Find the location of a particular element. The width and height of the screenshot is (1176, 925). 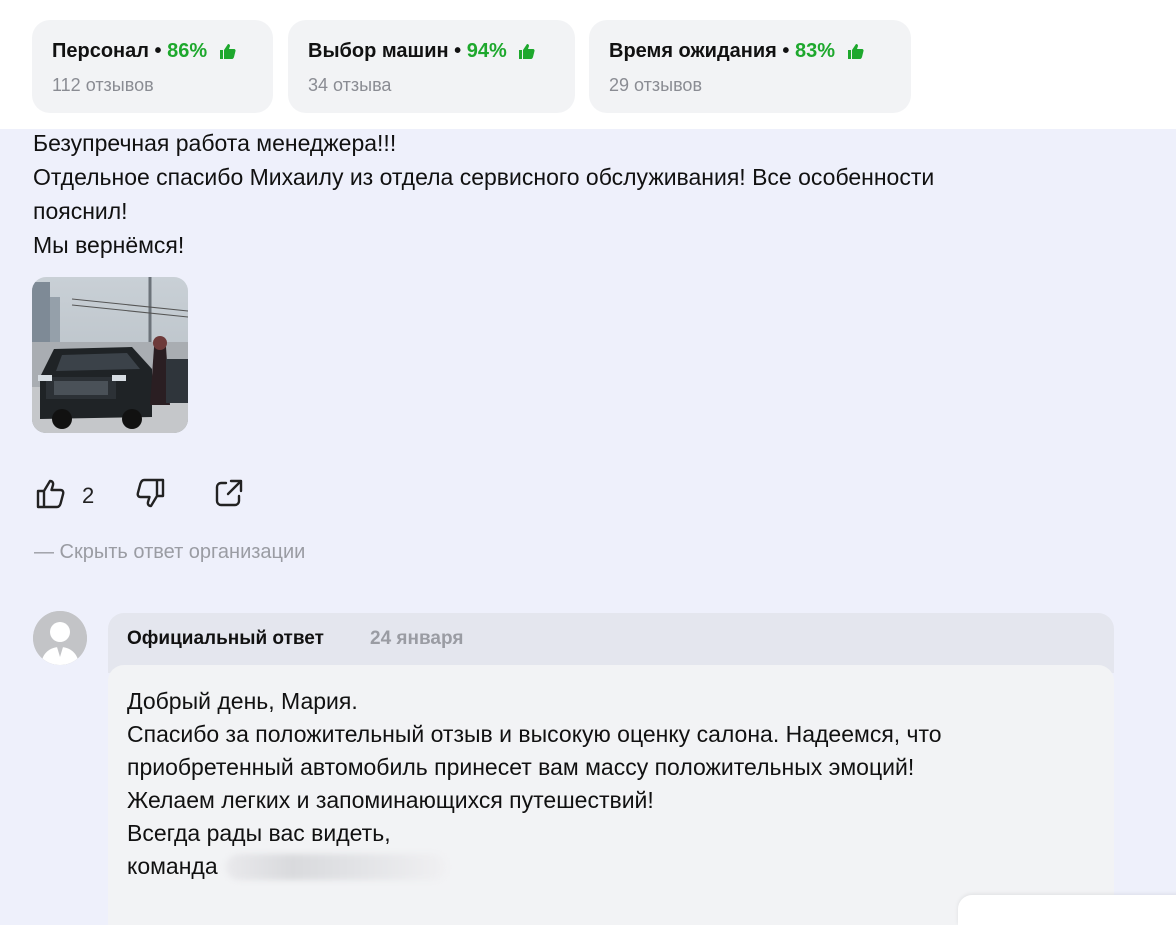

reply-line: Всегда рады вас видеть, is located at coordinates (259, 833).